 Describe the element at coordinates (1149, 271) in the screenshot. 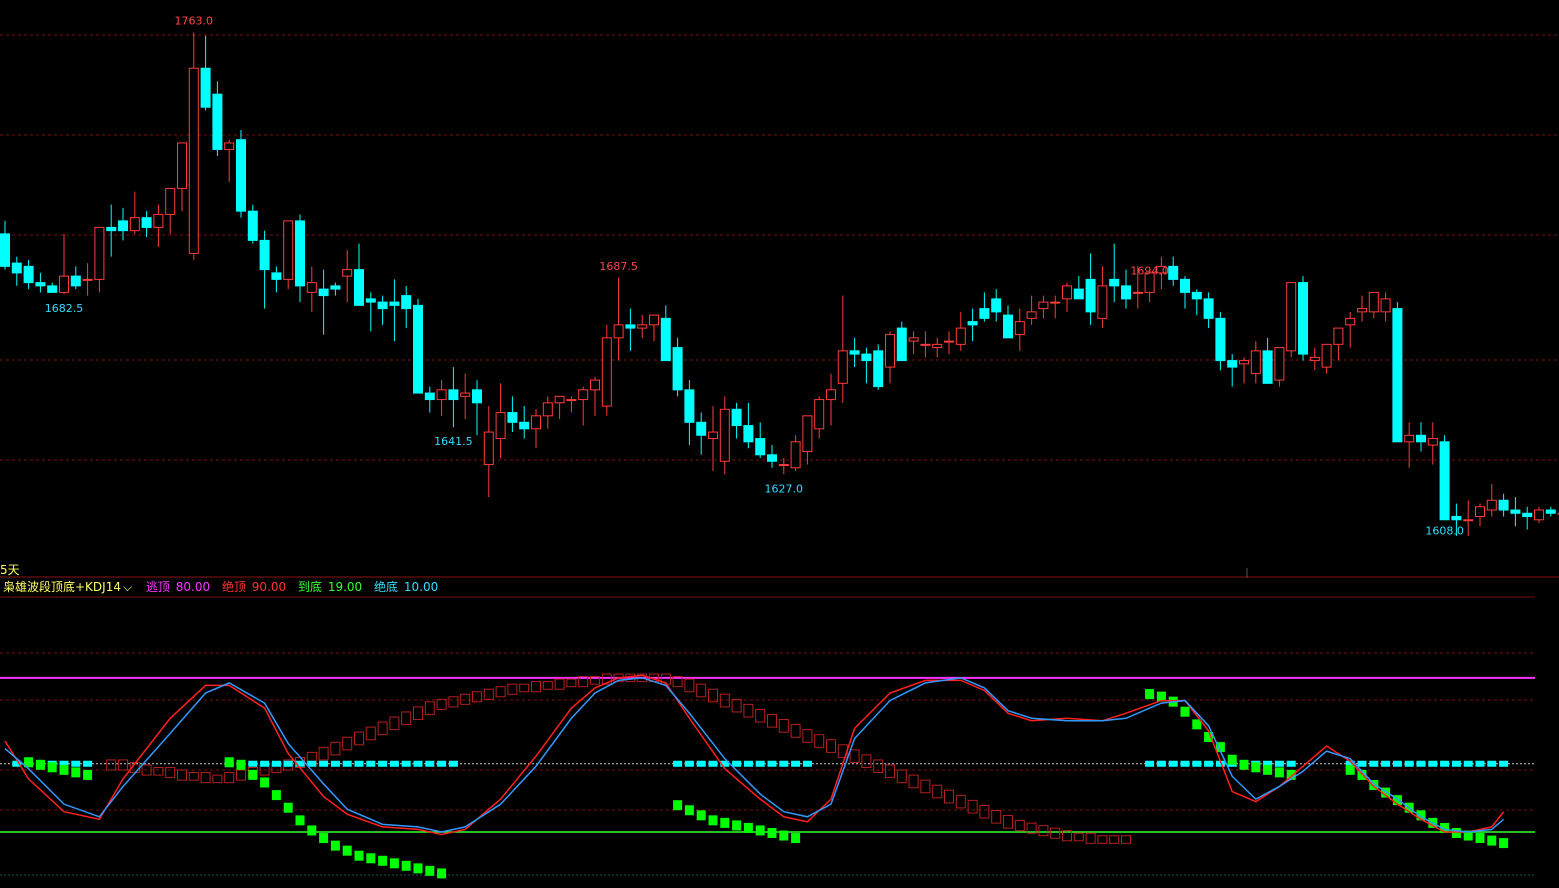

I see `high-price-label: 1694.0` at that location.